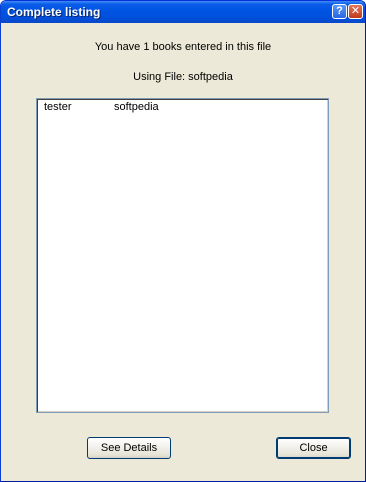 Image resolution: width=366 pixels, height=482 pixels. I want to click on close-icon: ✕, so click(355, 11).